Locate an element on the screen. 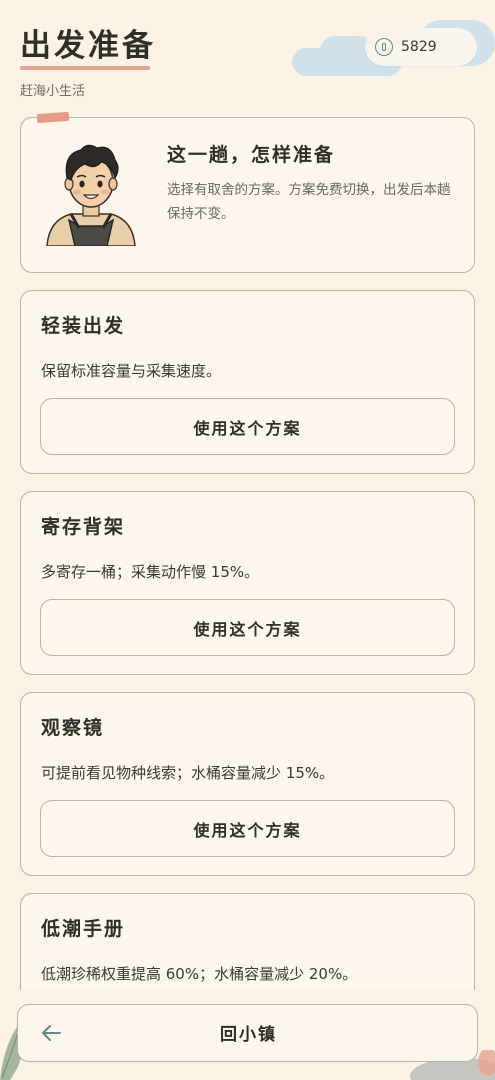 This screenshot has width=495, height=1080. coin-balance: 5829 is located at coordinates (421, 47).